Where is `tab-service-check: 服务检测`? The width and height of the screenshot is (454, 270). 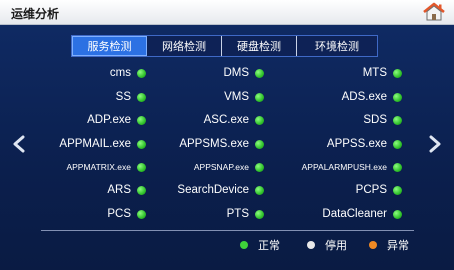
tab-service-check: 服务检测 is located at coordinates (109, 46).